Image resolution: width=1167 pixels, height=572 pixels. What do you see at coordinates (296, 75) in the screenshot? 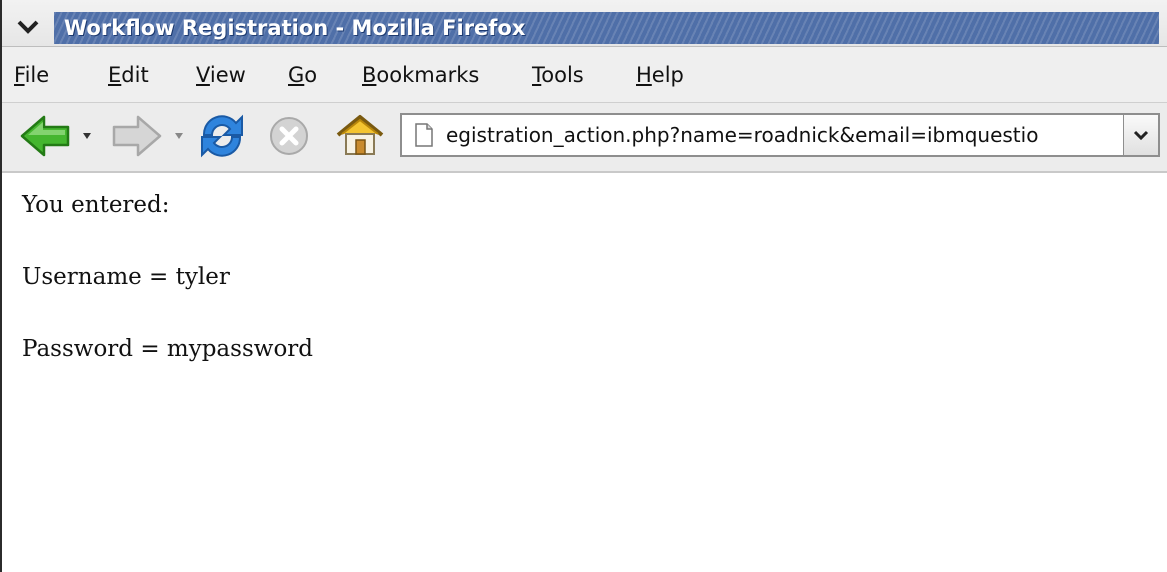
I see `menu-go-accel: G` at bounding box center [296, 75].